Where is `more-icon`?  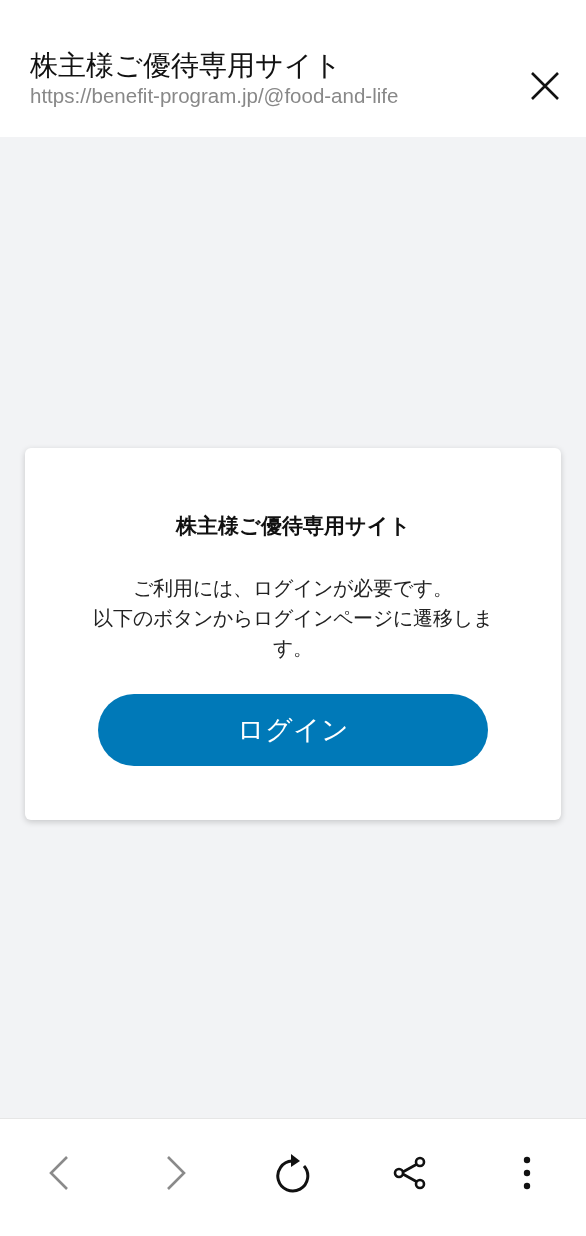
more-icon is located at coordinates (527, 1172).